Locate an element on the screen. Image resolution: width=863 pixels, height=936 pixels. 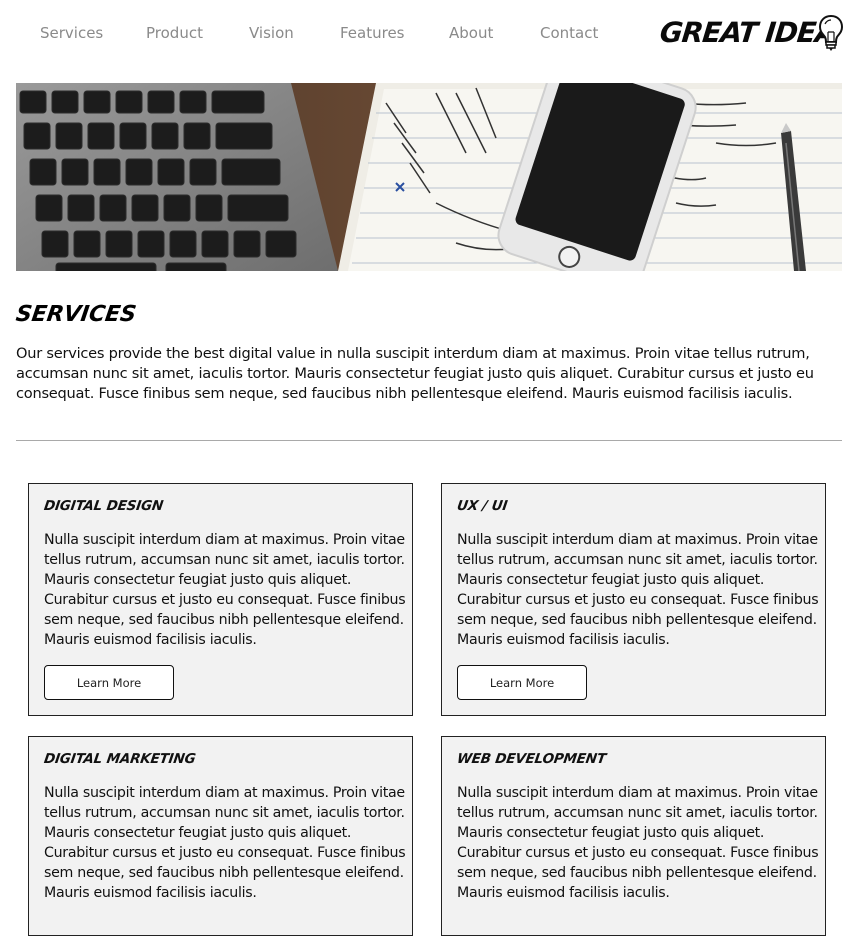
card-title: Digital Marketing is located at coordinates (119, 759).